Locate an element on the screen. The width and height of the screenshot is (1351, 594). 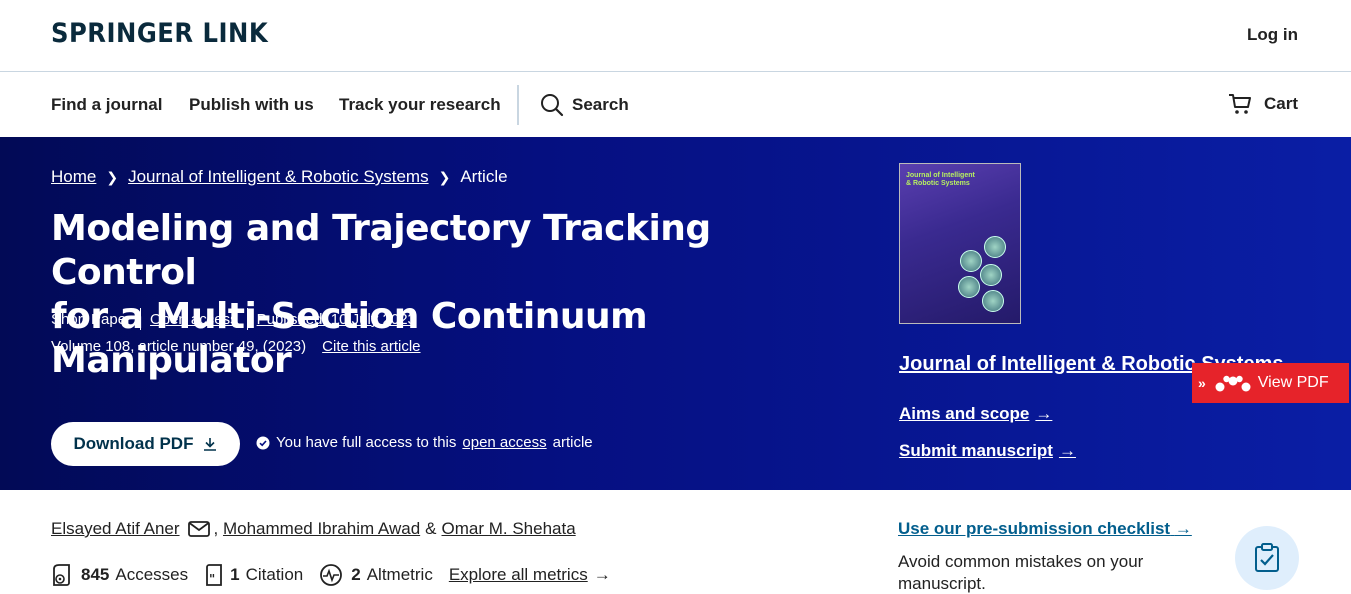
download-pdf-button: Download PDF is located at coordinates (145, 444).